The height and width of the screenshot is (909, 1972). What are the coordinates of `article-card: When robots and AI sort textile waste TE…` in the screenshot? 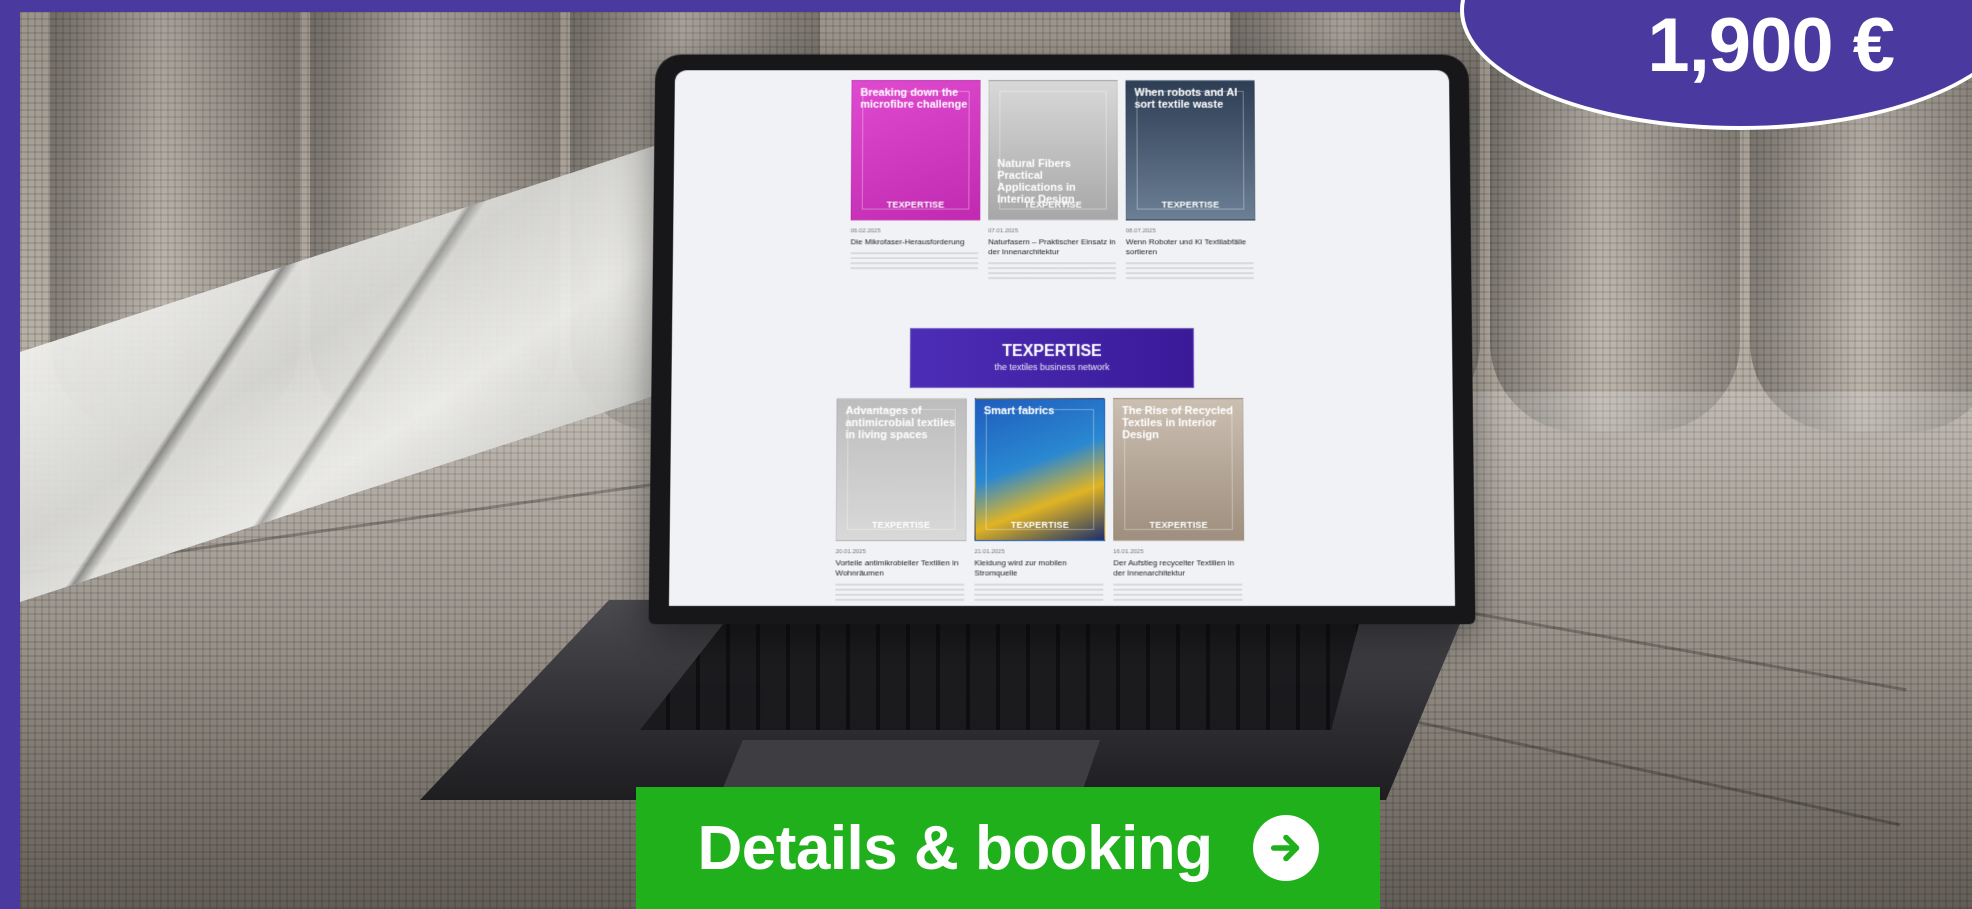 It's located at (1190, 180).